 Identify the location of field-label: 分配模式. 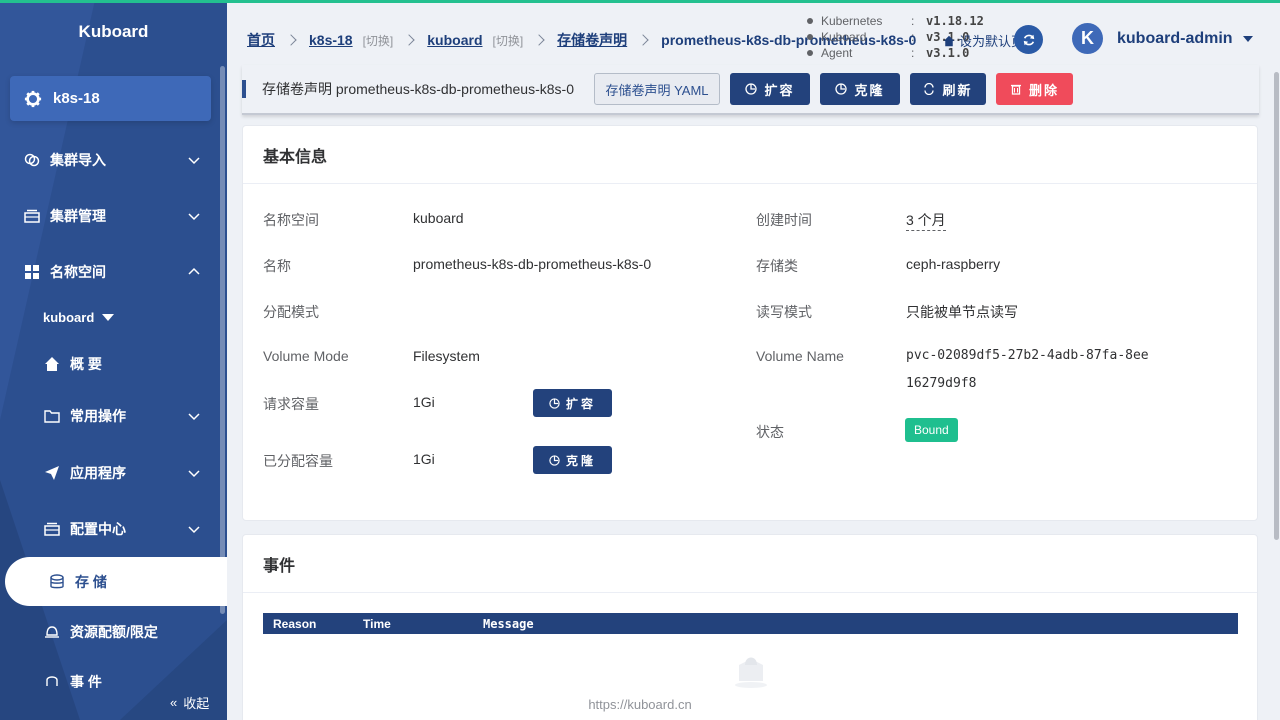
(291, 312).